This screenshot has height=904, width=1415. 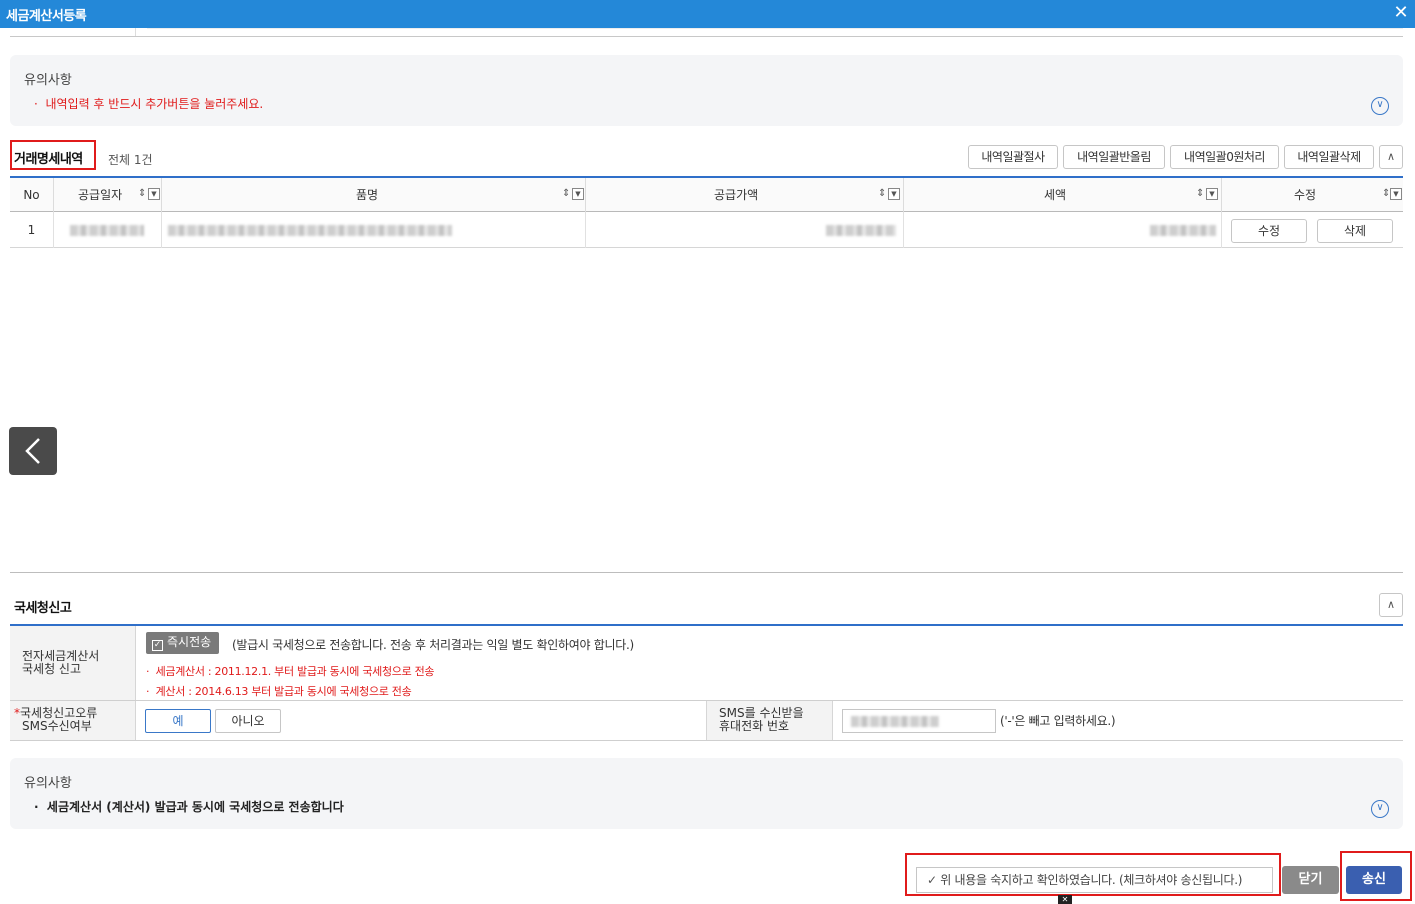 What do you see at coordinates (108, 230) in the screenshot?
I see `supply-date-cell` at bounding box center [108, 230].